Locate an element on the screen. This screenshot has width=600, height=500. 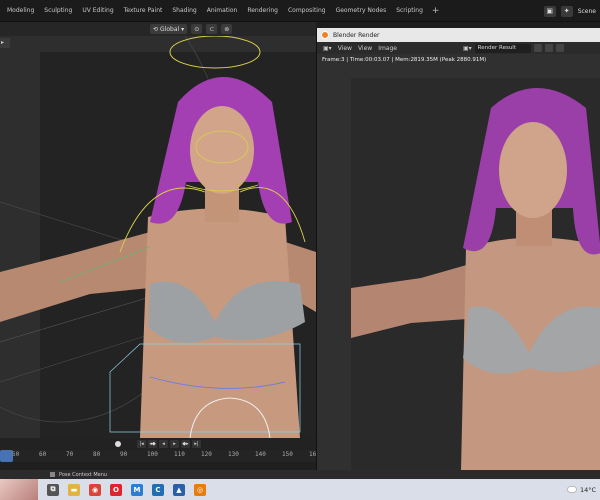
workspace-tab-uv-editing: UV Editing is located at coordinates (97, 11).